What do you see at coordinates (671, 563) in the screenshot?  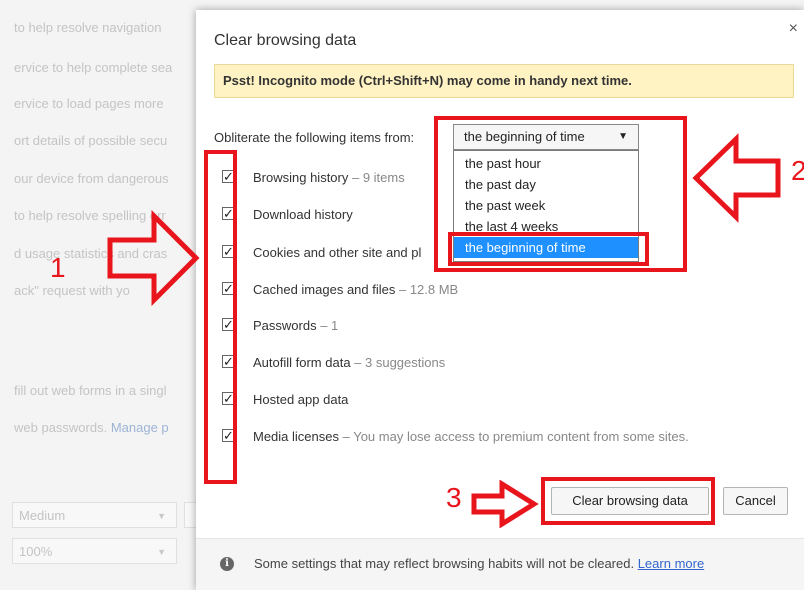 I see `learn-more-link: Learn more` at bounding box center [671, 563].